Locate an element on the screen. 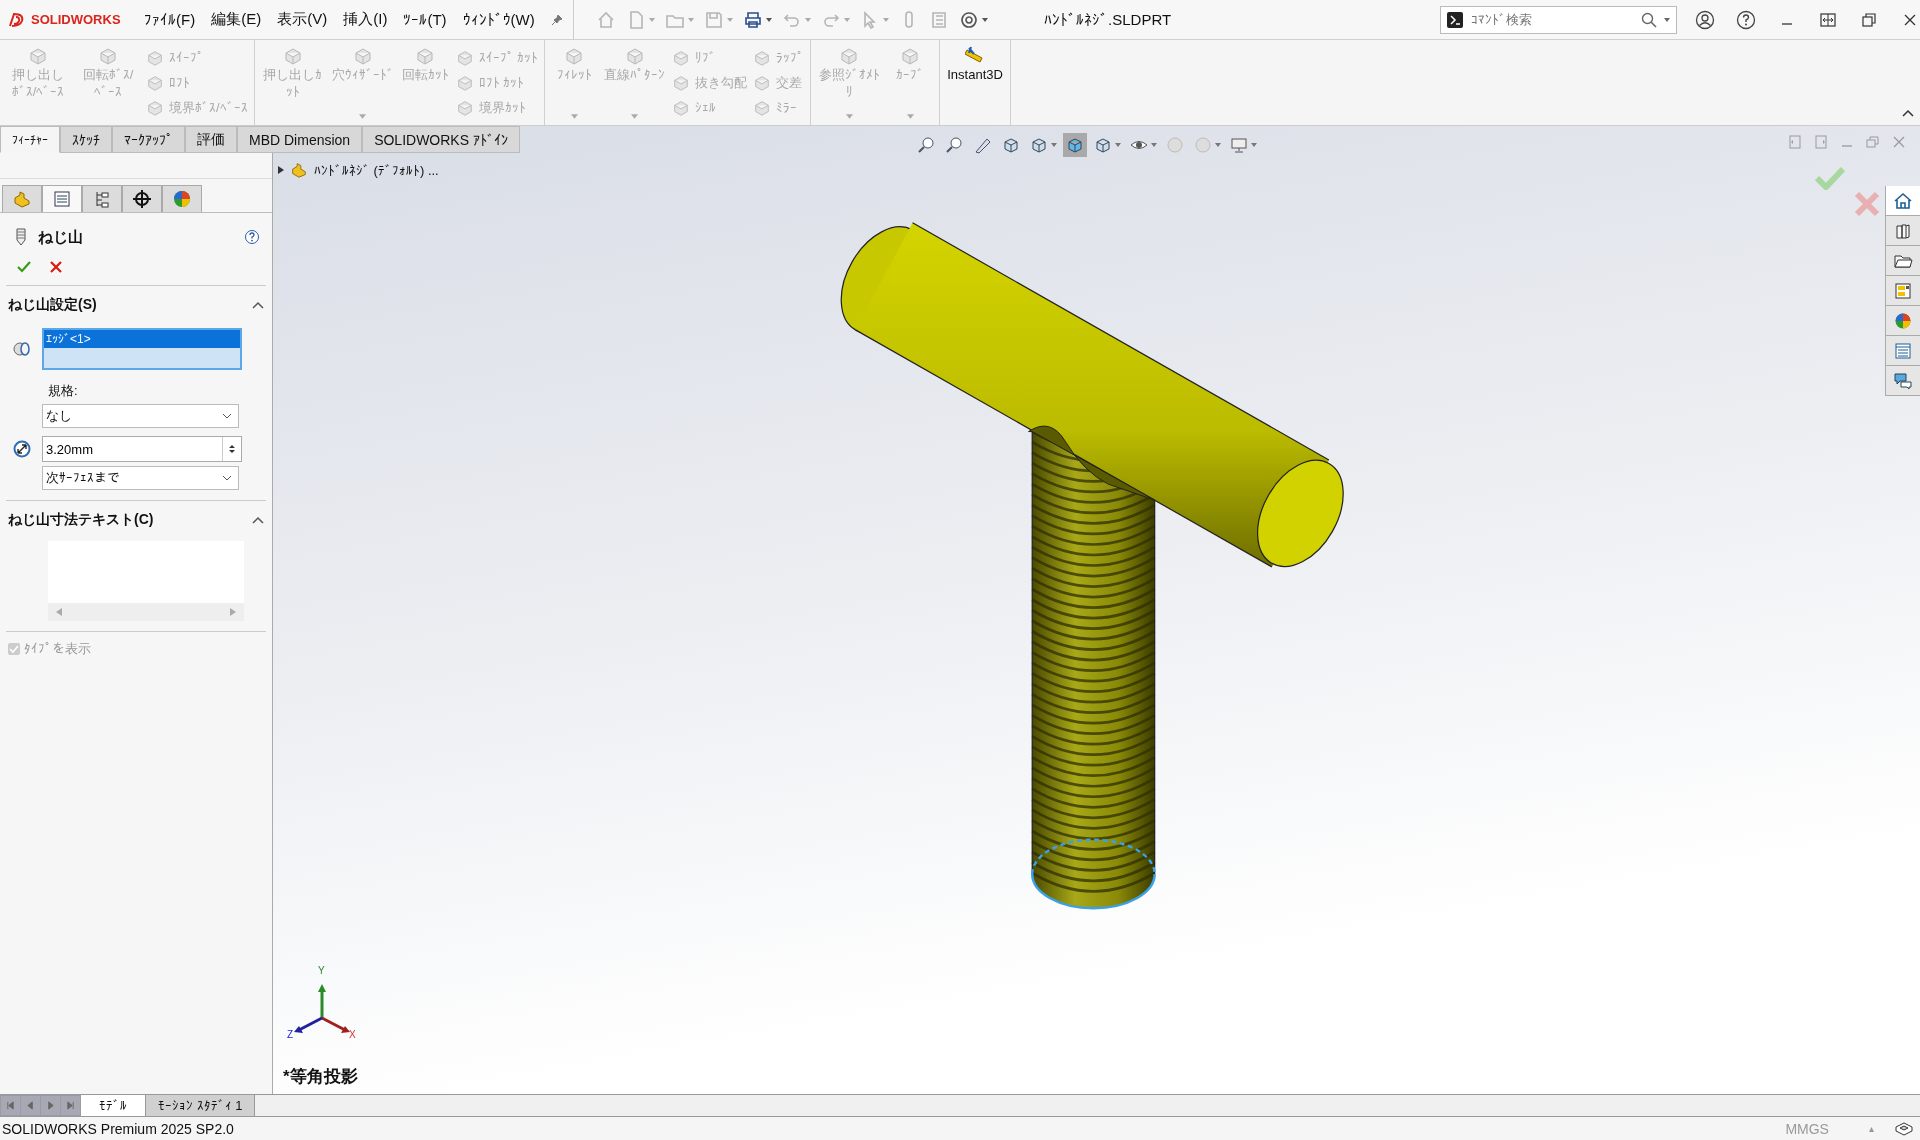 Image resolution: width=1920 pixels, height=1140 pixels. view-name: *等角投影 is located at coordinates (320, 1077).